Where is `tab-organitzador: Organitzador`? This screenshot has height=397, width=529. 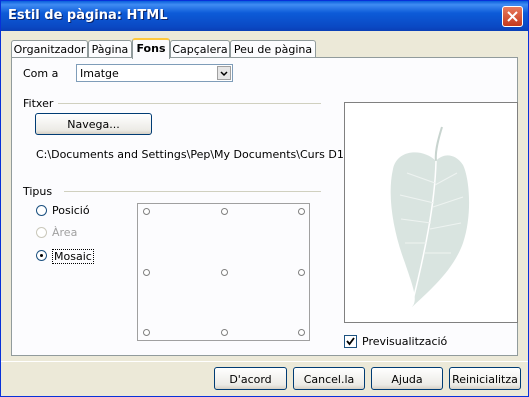
tab-organitzador: Organitzador is located at coordinates (49, 49).